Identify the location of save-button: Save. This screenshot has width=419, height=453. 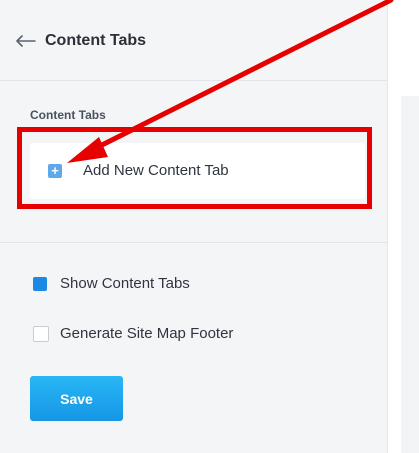
(76, 398).